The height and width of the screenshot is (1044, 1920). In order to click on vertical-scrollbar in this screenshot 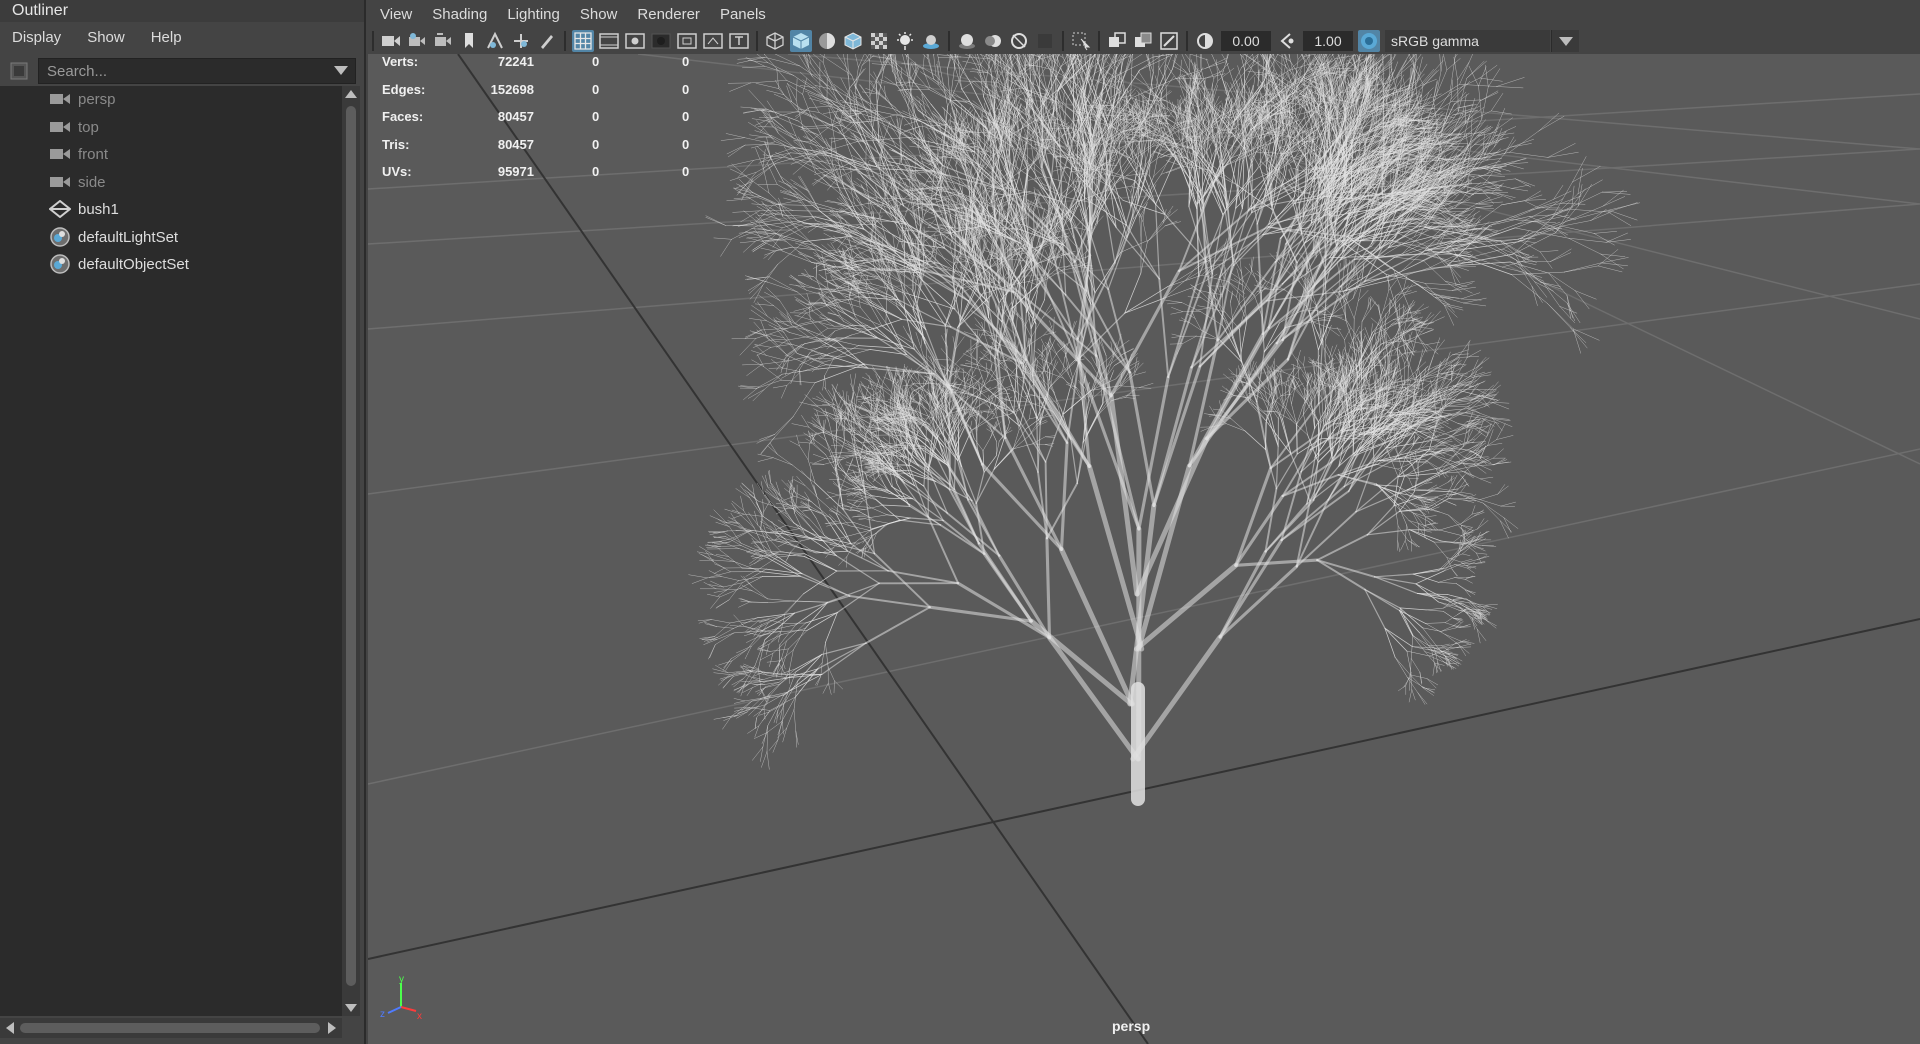, I will do `click(351, 551)`.